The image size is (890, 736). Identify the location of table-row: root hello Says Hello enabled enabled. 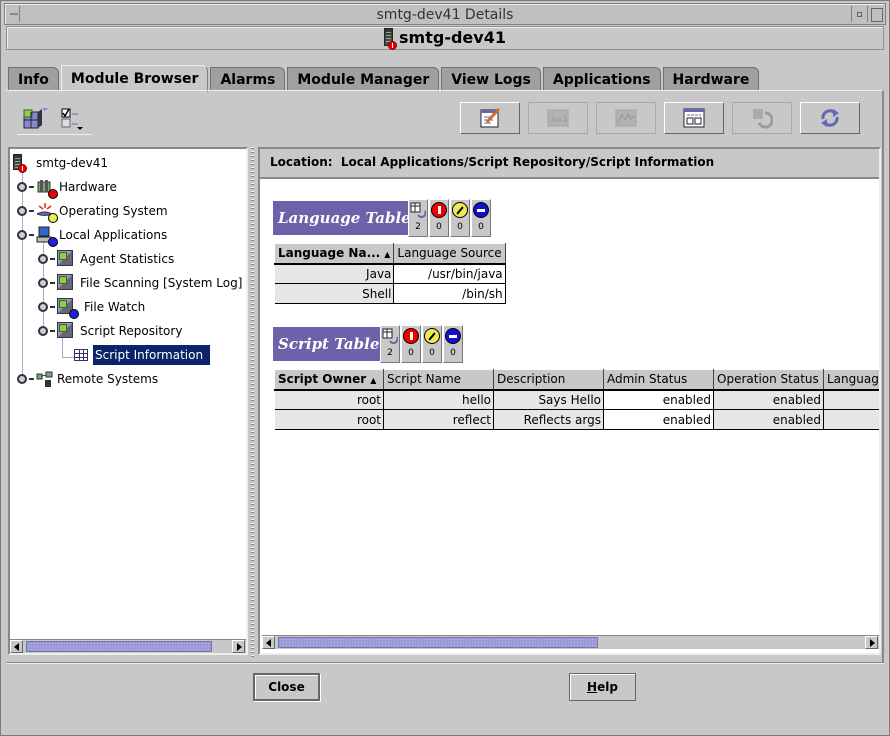
(576, 399).